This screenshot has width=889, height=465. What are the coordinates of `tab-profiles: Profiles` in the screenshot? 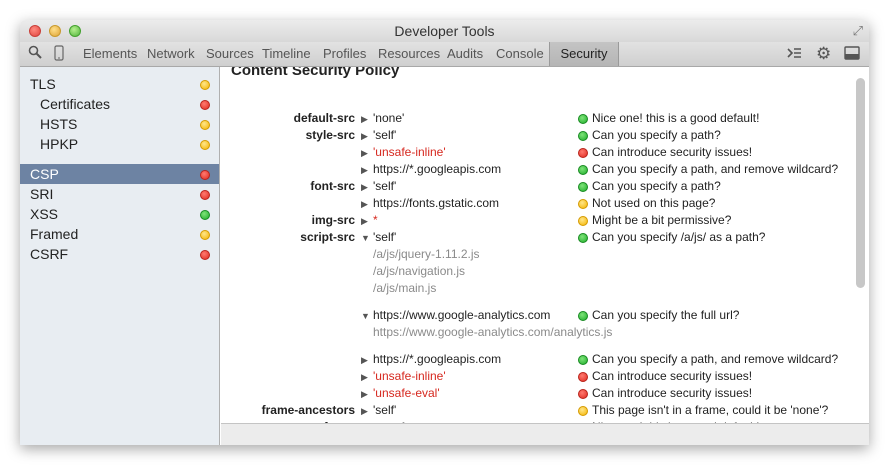 It's located at (344, 53).